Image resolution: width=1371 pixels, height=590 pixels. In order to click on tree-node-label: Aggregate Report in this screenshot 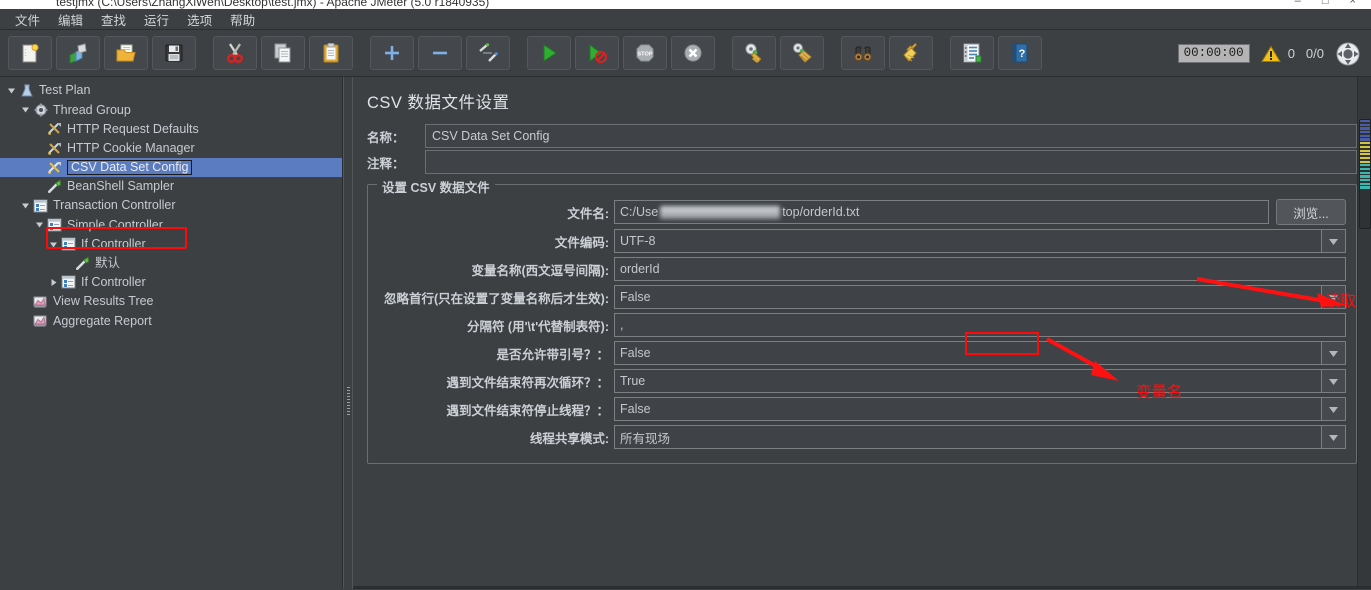, I will do `click(102, 320)`.